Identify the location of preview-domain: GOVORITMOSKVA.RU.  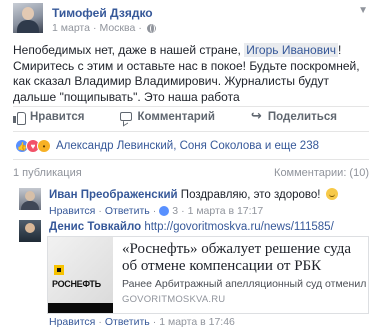
(174, 299).